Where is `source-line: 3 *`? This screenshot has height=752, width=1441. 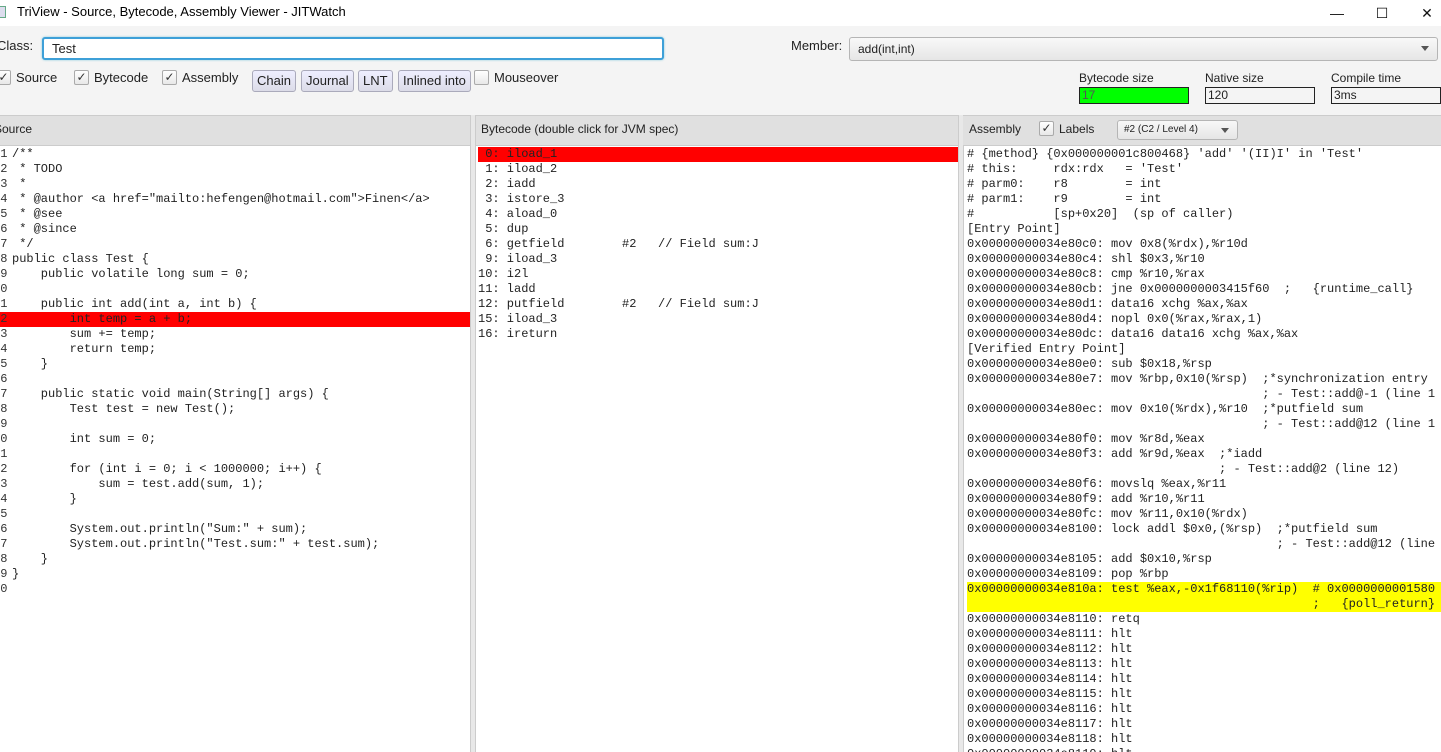
source-line: 3 * is located at coordinates (235, 184).